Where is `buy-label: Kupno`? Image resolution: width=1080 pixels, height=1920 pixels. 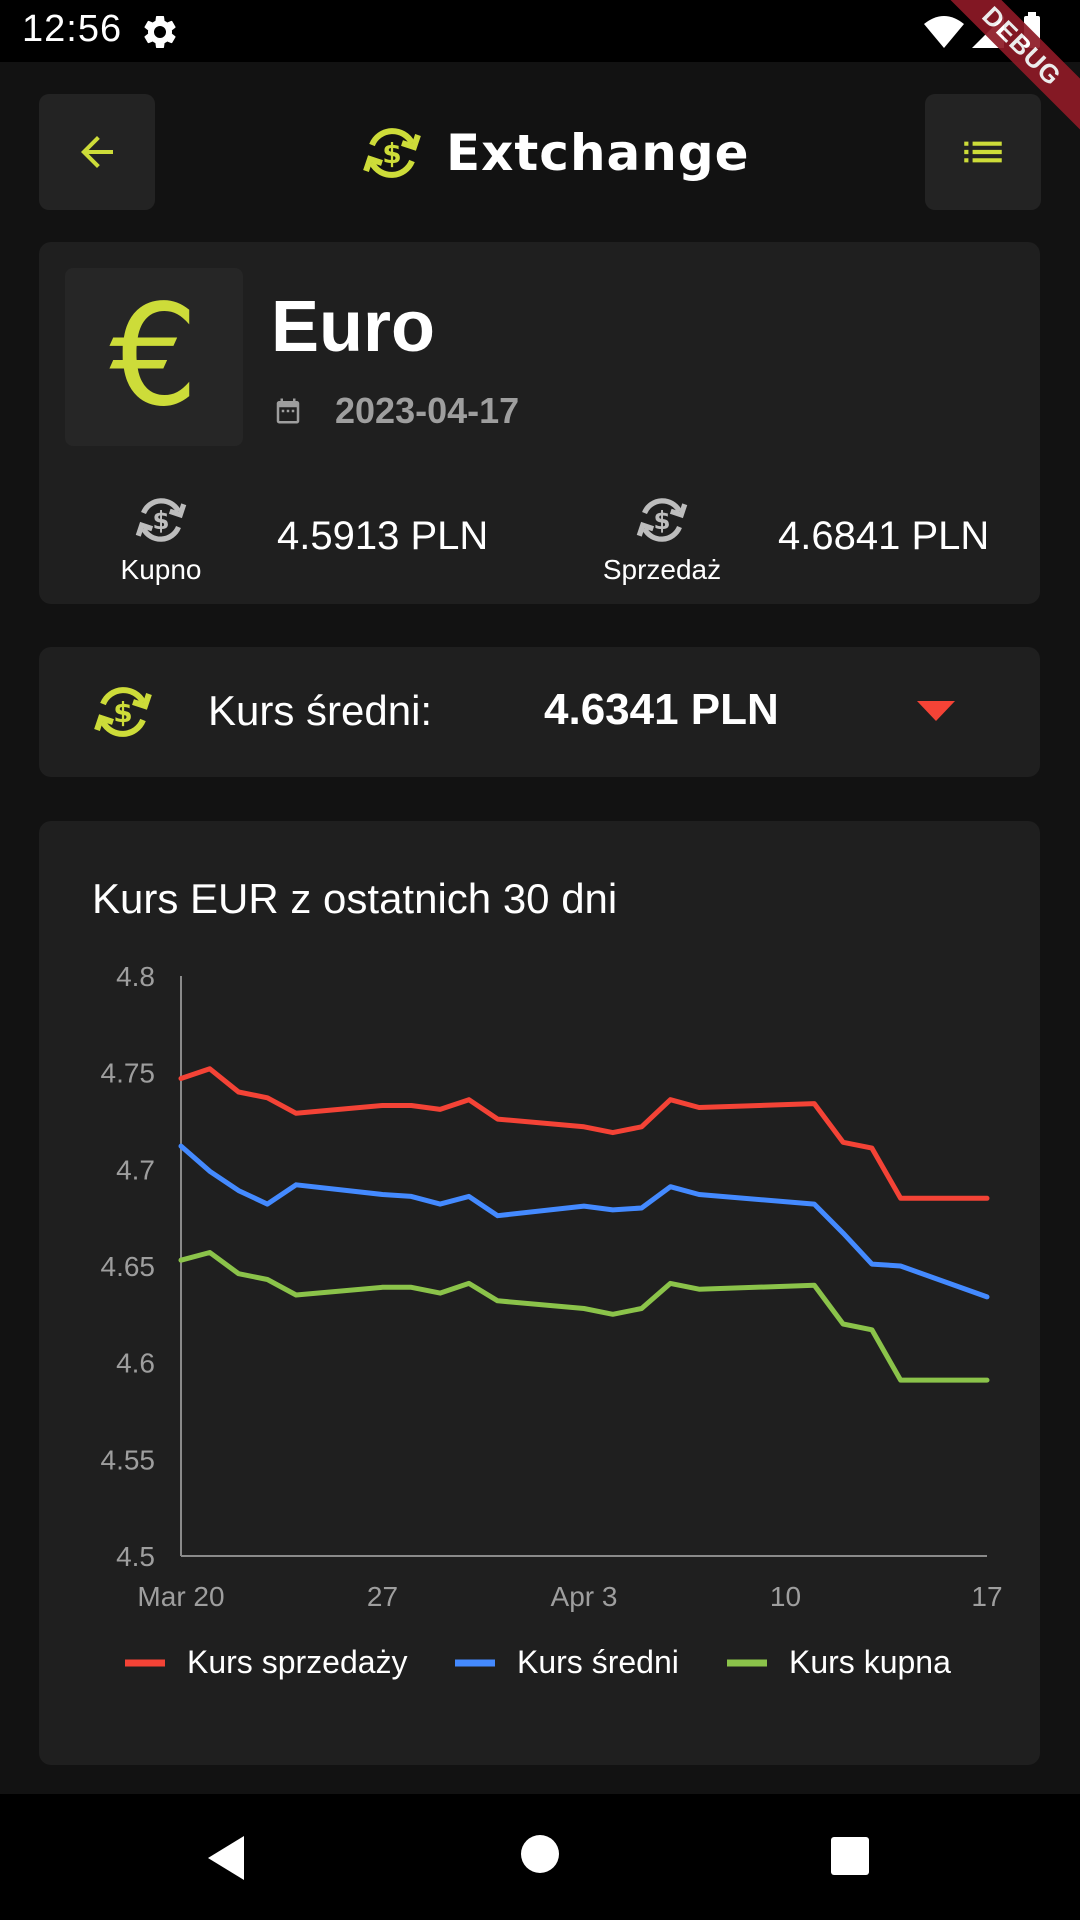 buy-label: Kupno is located at coordinates (161, 569).